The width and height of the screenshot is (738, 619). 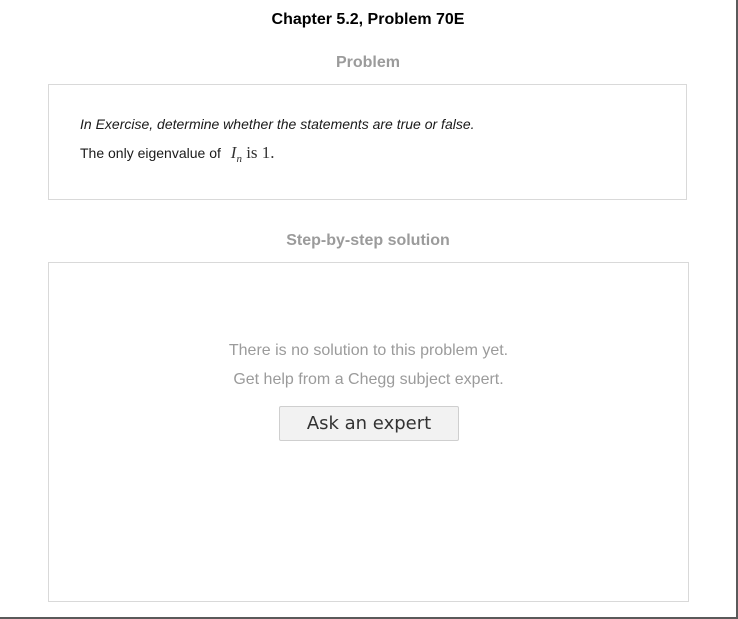 I want to click on problem-heading: Problem, so click(x=367, y=62).